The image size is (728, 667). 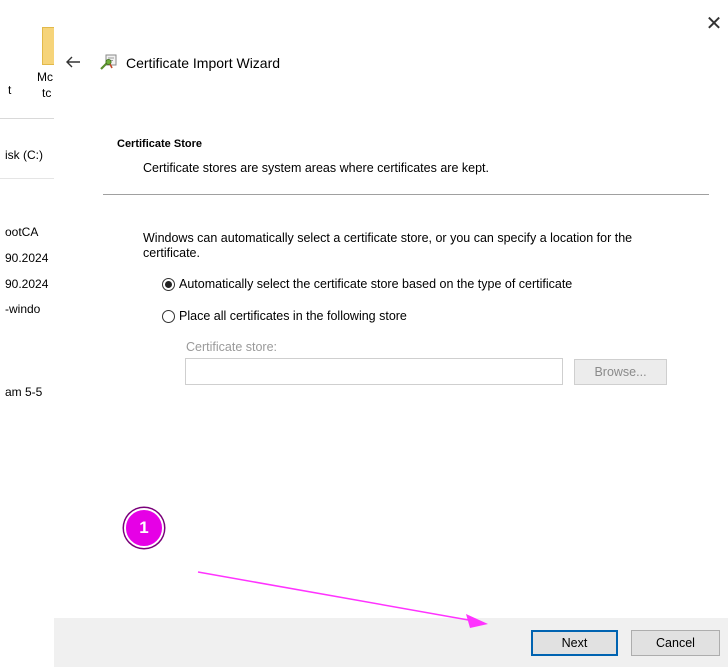 I want to click on certificate-store-label: Certificate store:, so click(x=232, y=347).